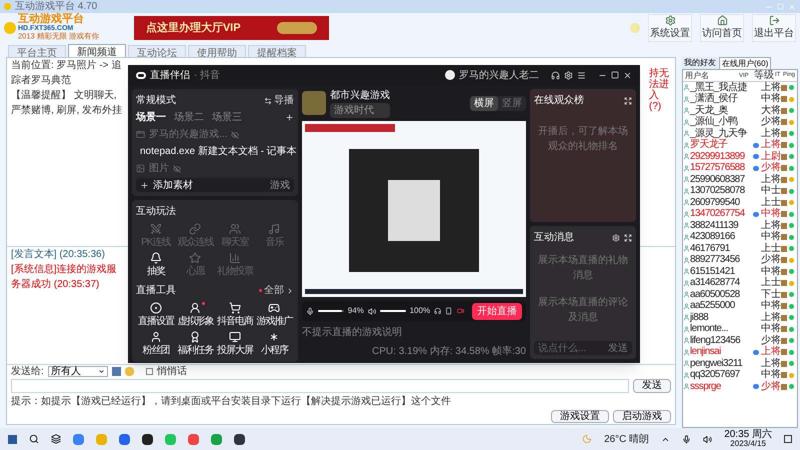  What do you see at coordinates (67, 103) in the screenshot?
I see `notice-text: 【温馨提醒】 文明聊天, 严禁赌博, 刷屏, 发布外挂` at bounding box center [67, 103].